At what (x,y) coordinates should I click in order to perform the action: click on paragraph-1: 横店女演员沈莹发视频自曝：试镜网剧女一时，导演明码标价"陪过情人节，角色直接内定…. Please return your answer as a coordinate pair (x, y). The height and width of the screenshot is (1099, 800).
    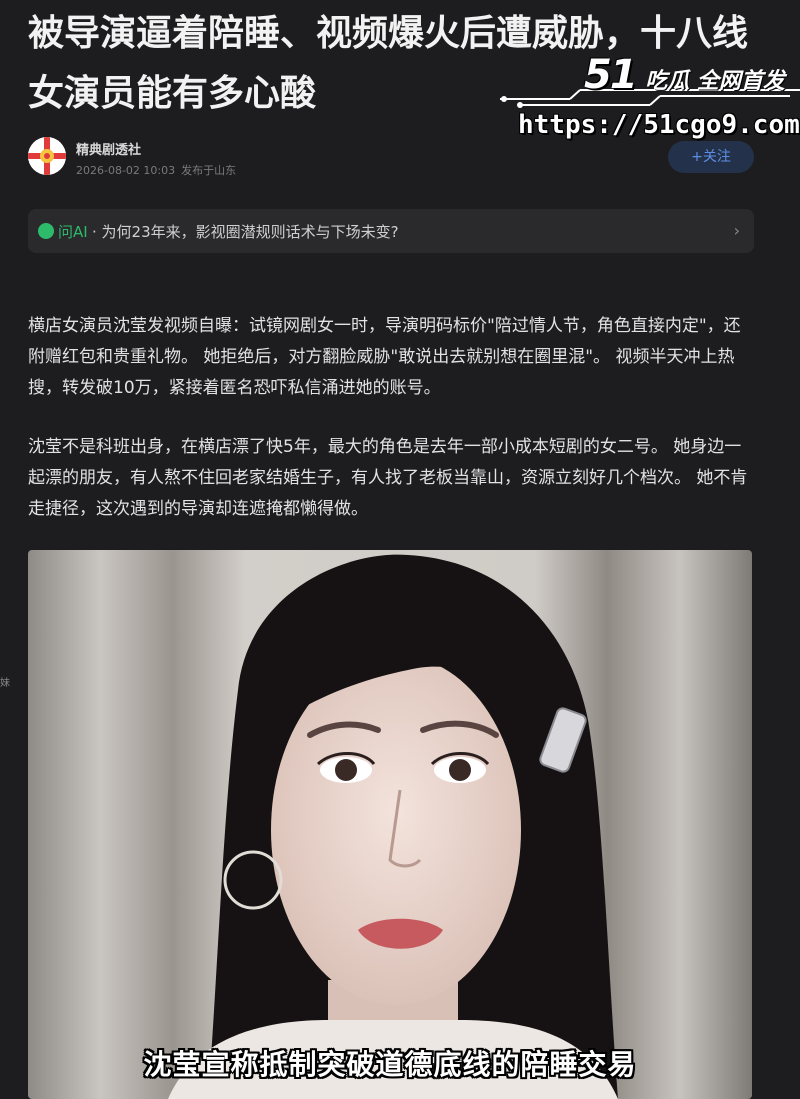
    Looking at the image, I should click on (384, 357).